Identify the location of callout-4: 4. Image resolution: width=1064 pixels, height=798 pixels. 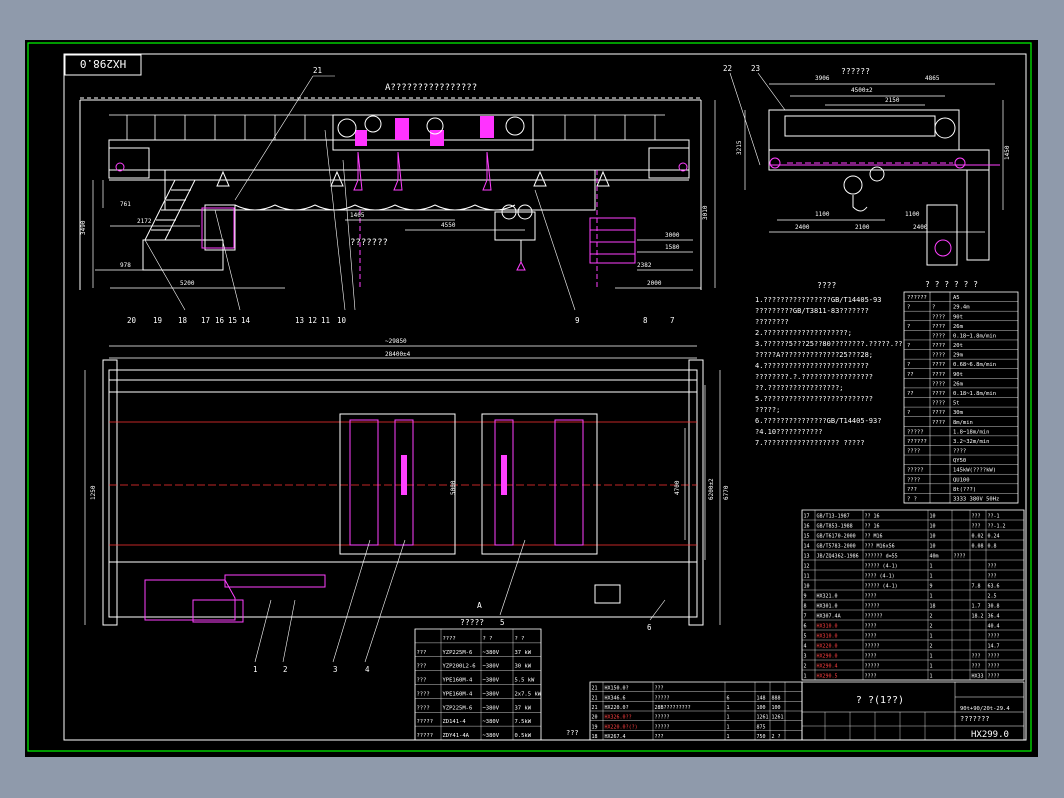
(367, 669).